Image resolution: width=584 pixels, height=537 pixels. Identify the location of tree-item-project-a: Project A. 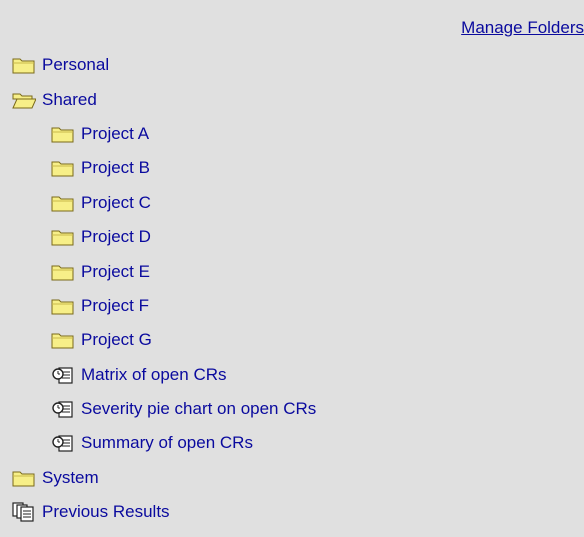
(164, 134).